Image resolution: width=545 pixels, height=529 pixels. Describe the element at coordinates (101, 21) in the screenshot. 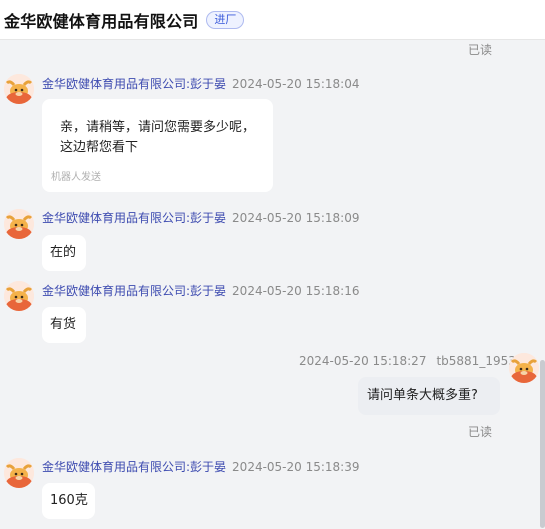

I see `shop-title: 金华欧健体育用品有限公司` at that location.